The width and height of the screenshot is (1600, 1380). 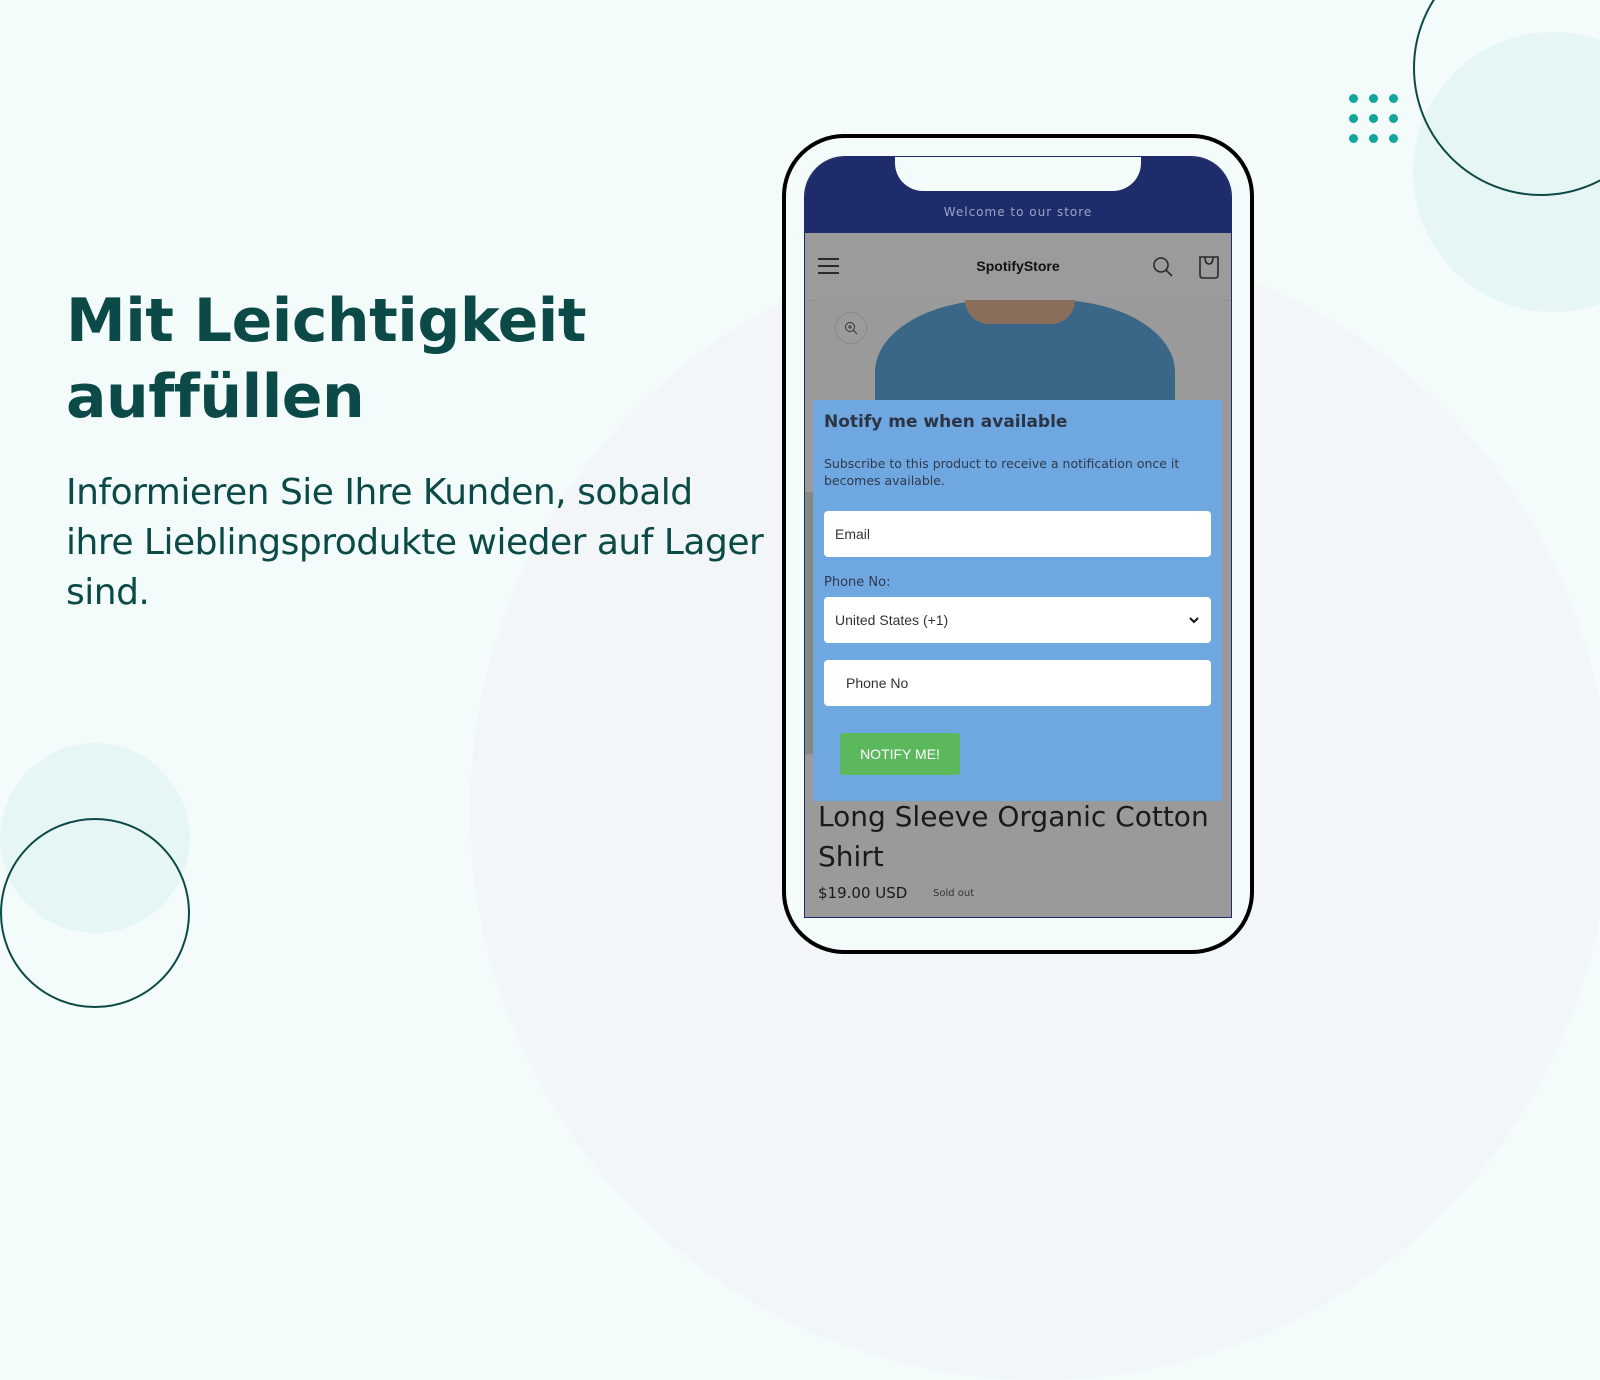 I want to click on phone-notch, so click(x=1018, y=174).